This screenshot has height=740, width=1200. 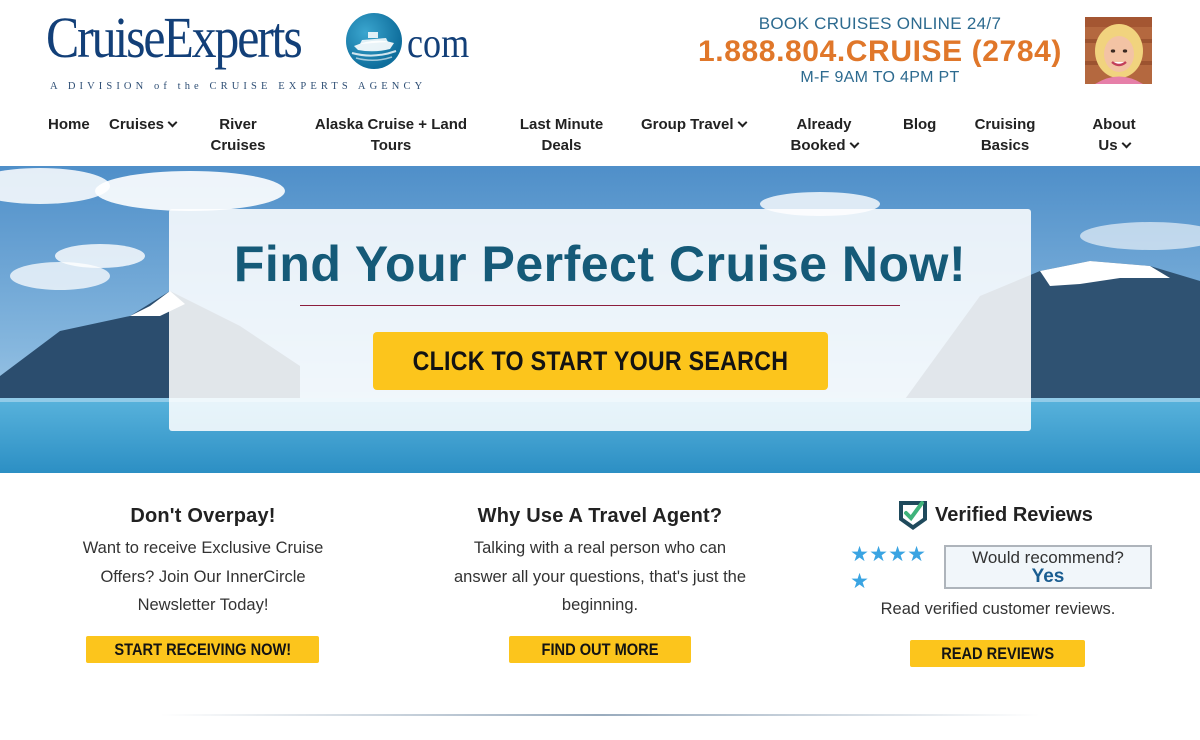 What do you see at coordinates (391, 135) in the screenshot?
I see `nav-alaska-tours: Alaska Cruise + Land Tours` at bounding box center [391, 135].